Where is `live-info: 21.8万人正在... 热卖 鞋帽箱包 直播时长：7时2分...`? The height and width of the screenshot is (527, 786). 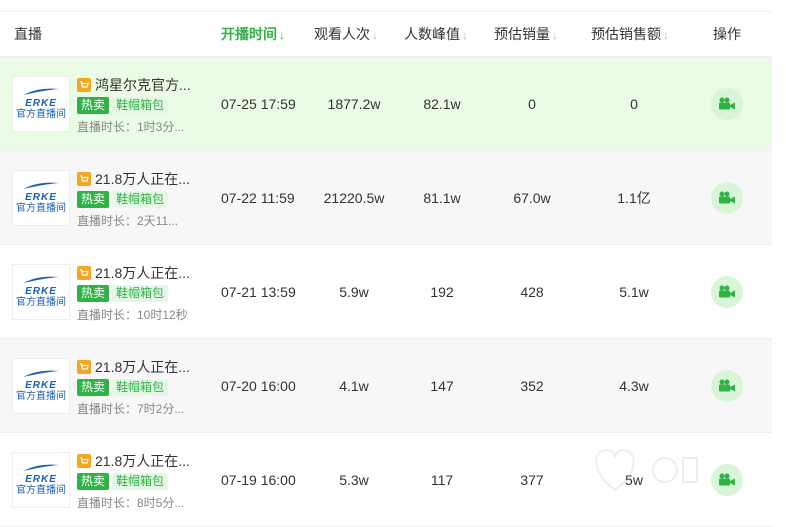
live-info: 21.8万人正在... 热卖 鞋帽箱包 直播时长：7时2分... is located at coordinates (142, 387).